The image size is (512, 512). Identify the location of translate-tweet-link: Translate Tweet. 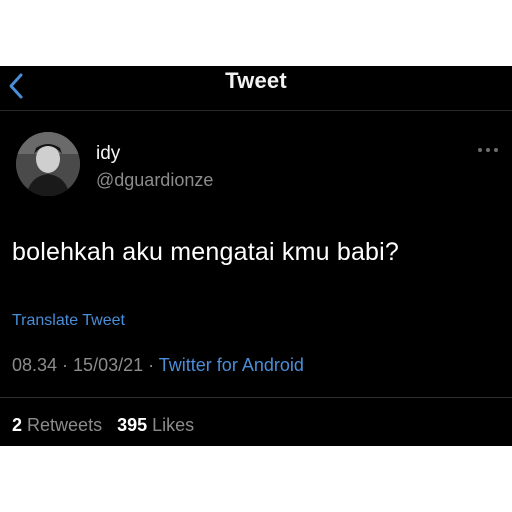
(68, 321).